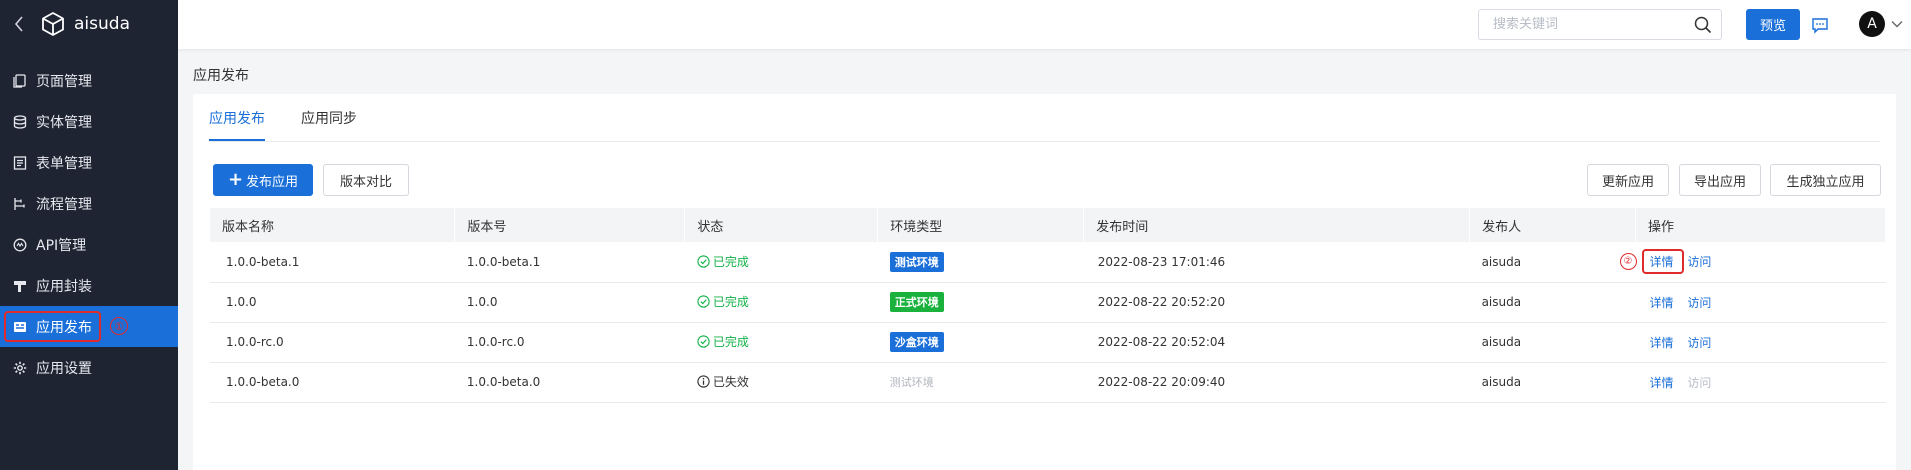 The width and height of the screenshot is (1911, 470). Describe the element at coordinates (1872, 24) in the screenshot. I see `avatar: A` at that location.